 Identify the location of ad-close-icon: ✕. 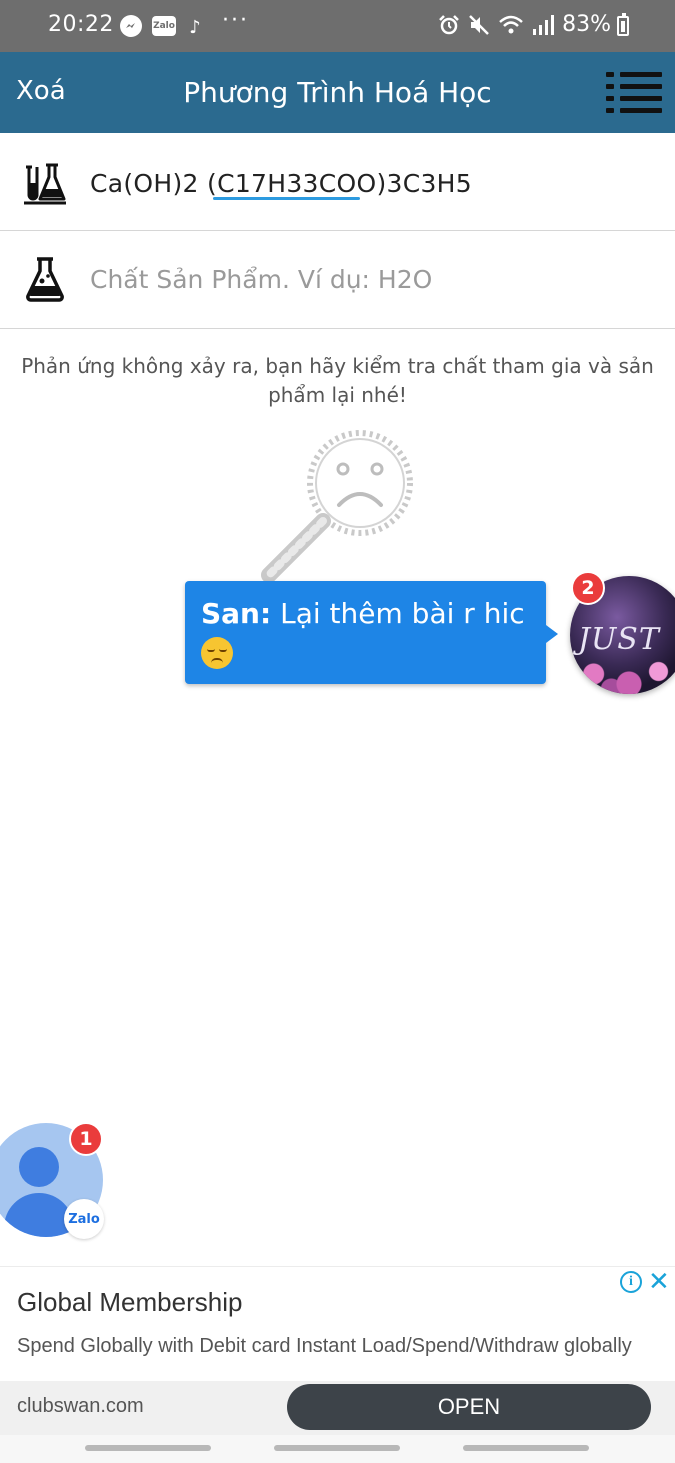
(659, 1282).